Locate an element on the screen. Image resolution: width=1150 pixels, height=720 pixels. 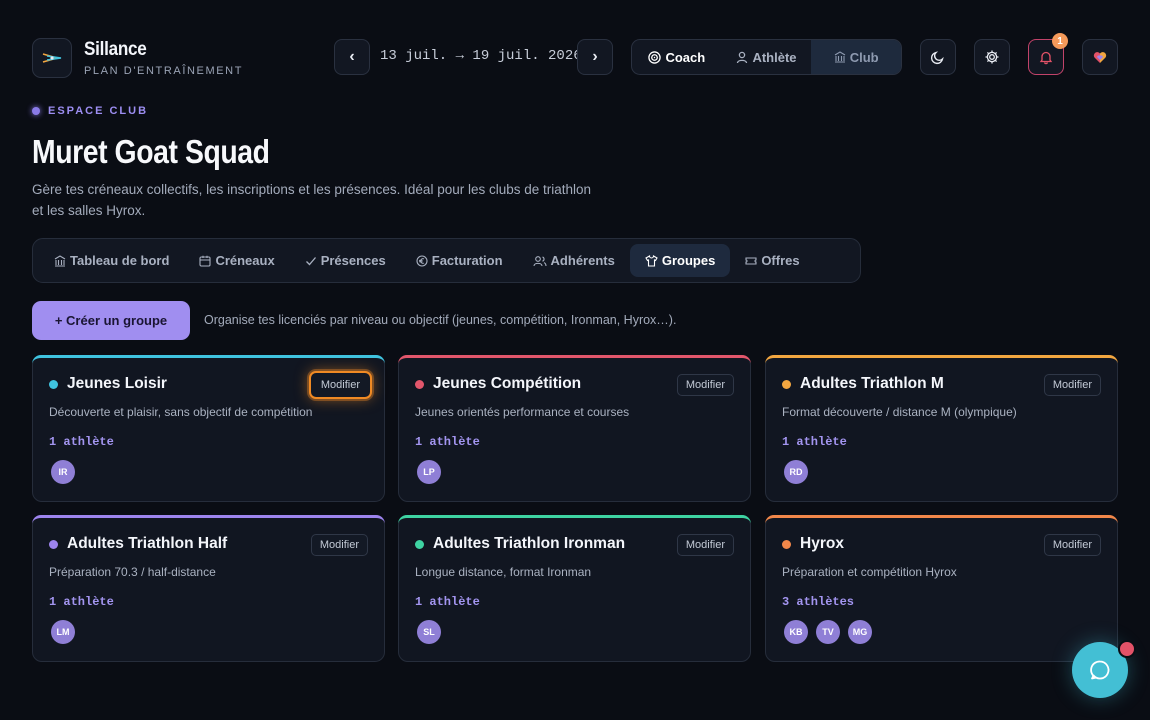
tab-offers: Offres is located at coordinates (772, 260).